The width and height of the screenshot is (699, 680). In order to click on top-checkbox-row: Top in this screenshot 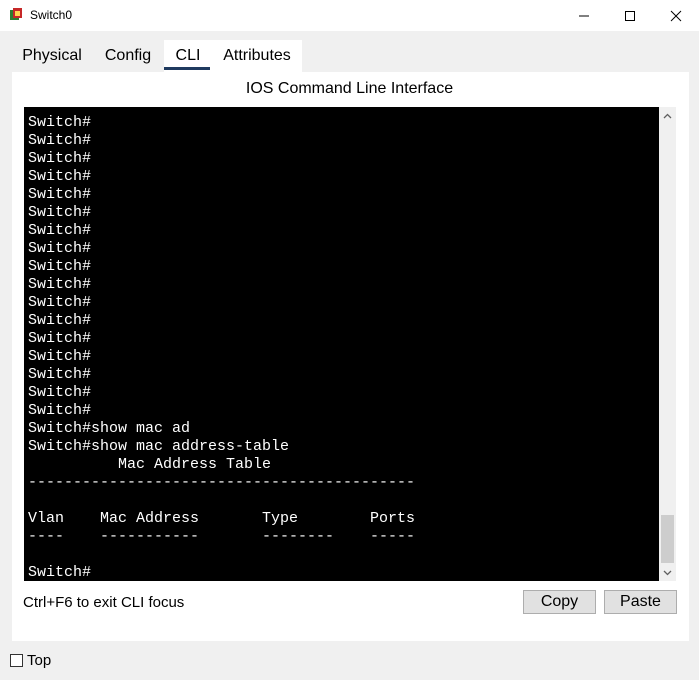, I will do `click(30, 660)`.